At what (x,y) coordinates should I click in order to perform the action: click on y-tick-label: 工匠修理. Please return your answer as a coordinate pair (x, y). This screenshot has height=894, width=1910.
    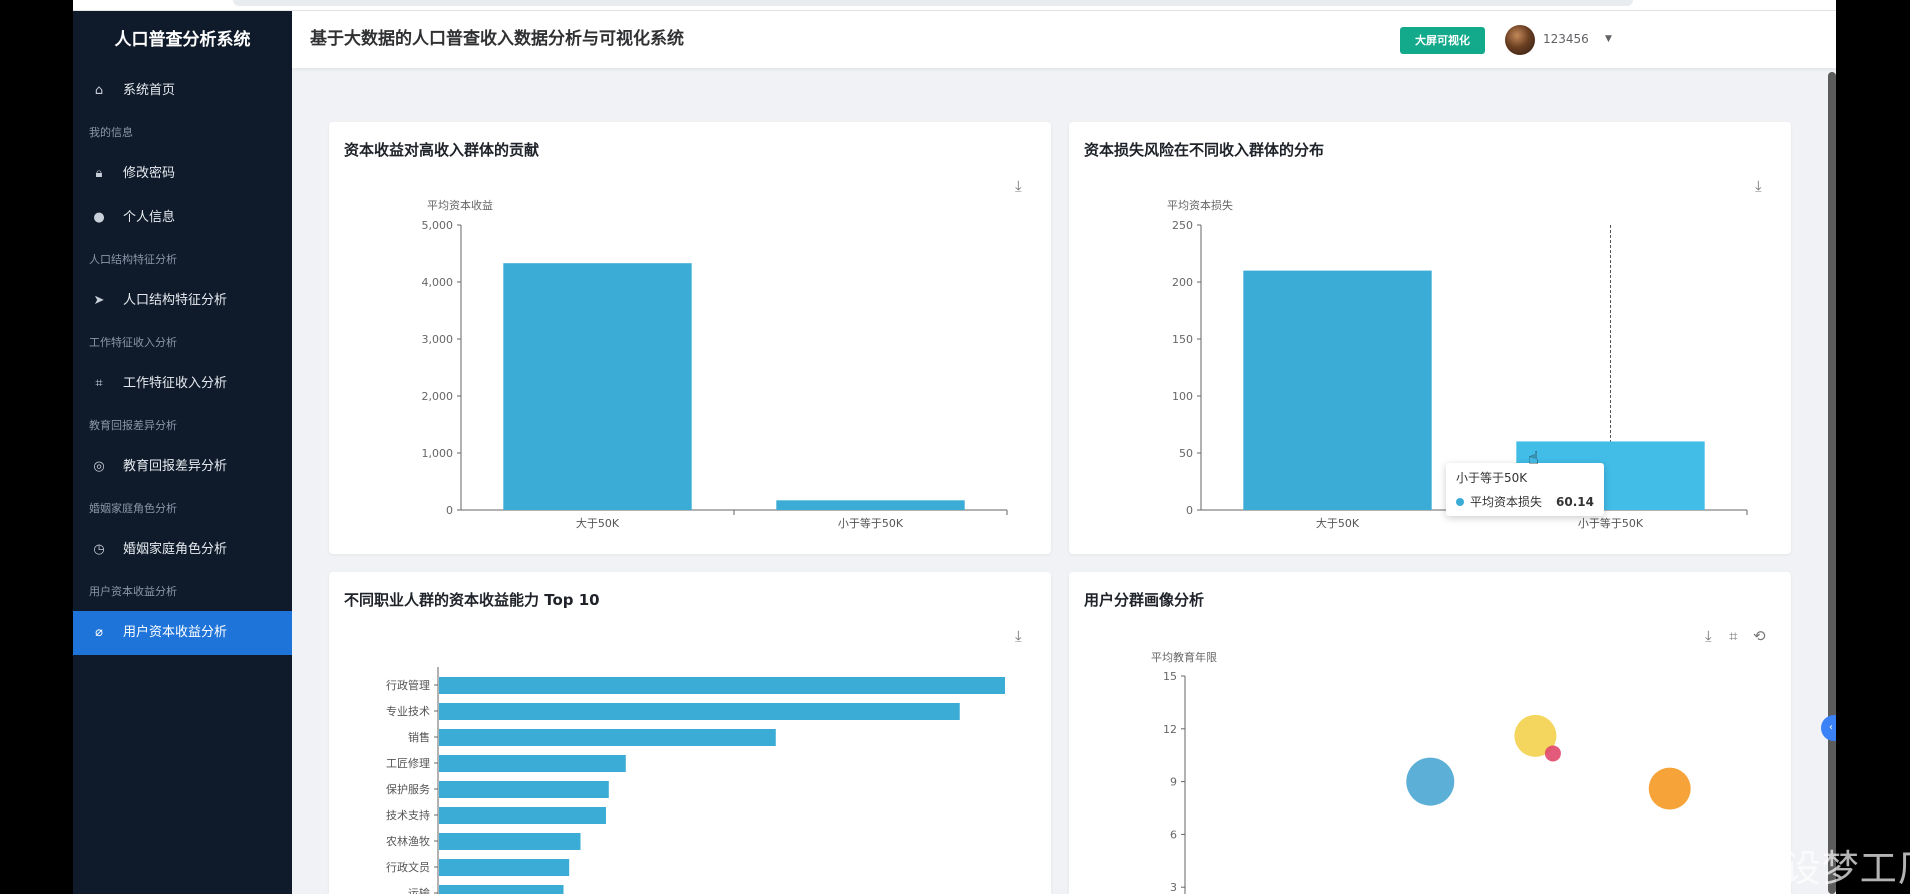
    Looking at the image, I should click on (408, 763).